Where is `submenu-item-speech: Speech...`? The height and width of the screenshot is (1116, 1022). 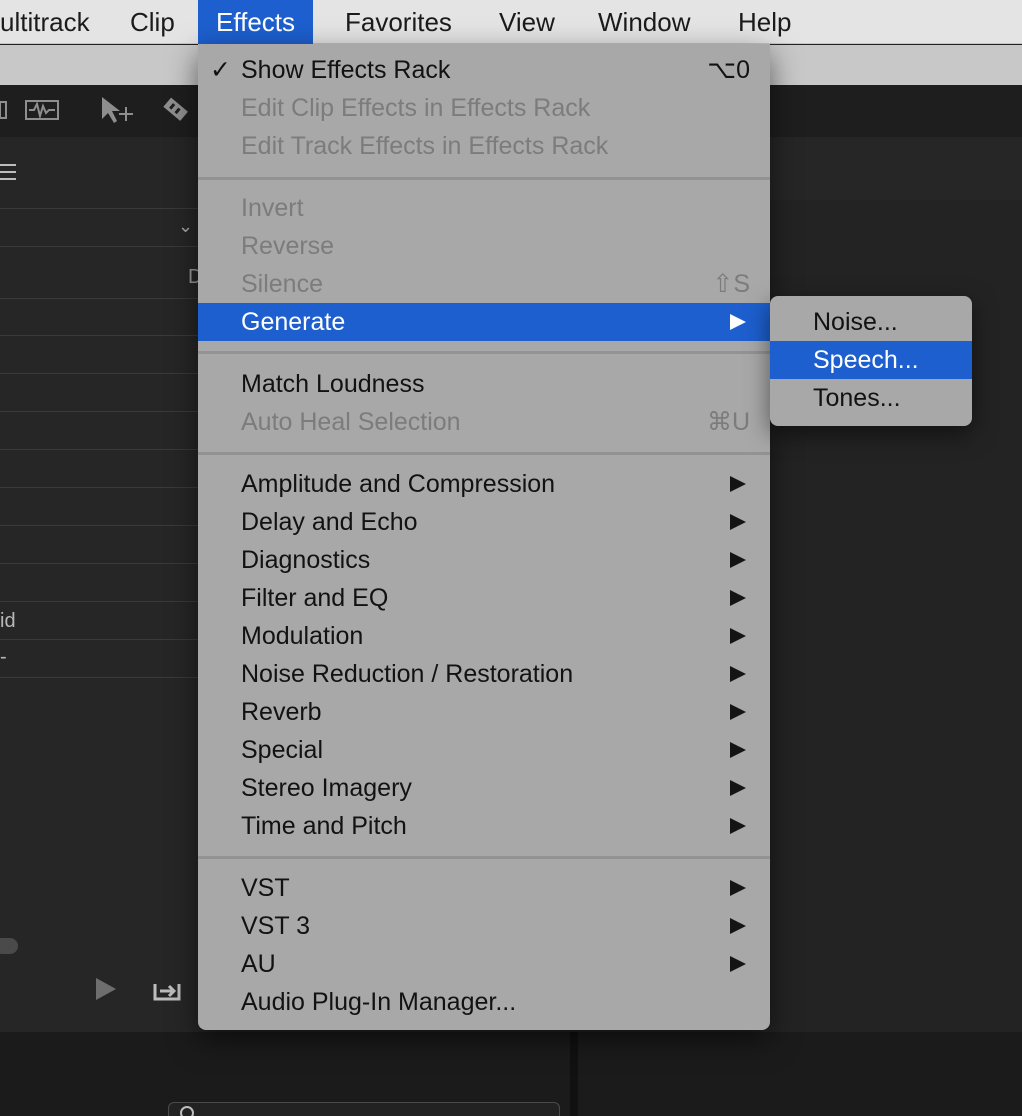 submenu-item-speech: Speech... is located at coordinates (871, 360).